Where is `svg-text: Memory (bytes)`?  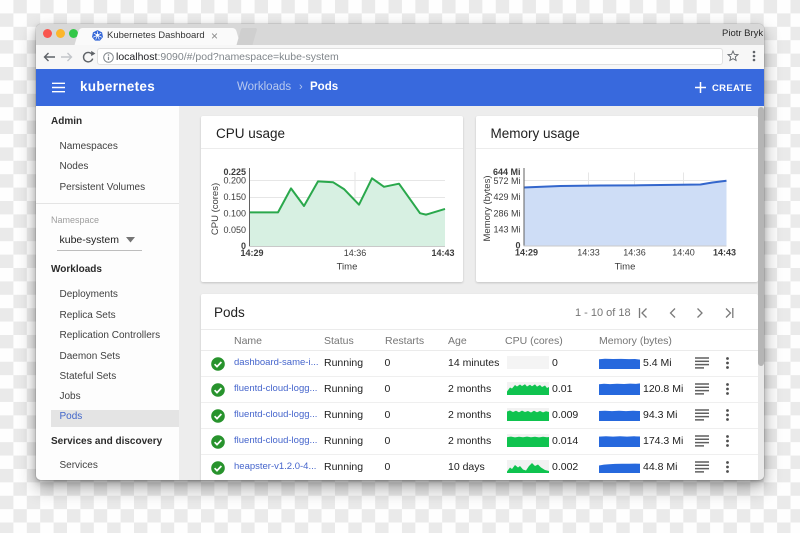
svg-text: Memory (bytes) is located at coordinates (487, 208).